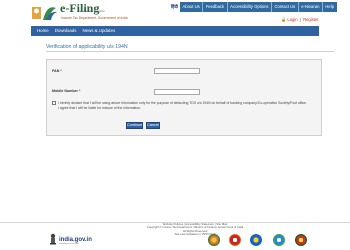 This screenshot has height=250, width=350. Describe the element at coordinates (292, 19) in the screenshot. I see `login-link: Login` at that location.